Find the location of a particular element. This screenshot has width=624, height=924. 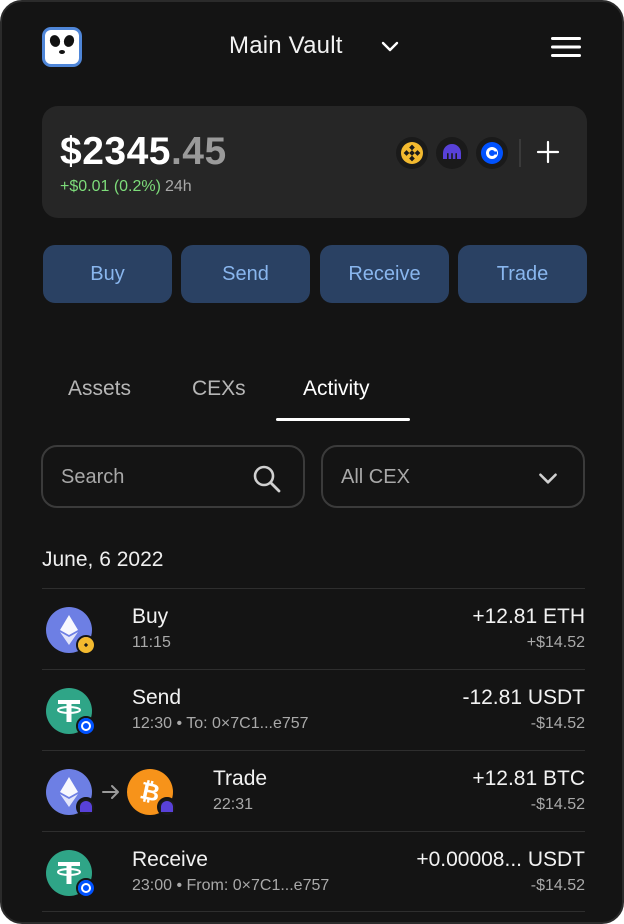

activity-time: 12:30 • To: 0×7C1...e757 is located at coordinates (220, 723).